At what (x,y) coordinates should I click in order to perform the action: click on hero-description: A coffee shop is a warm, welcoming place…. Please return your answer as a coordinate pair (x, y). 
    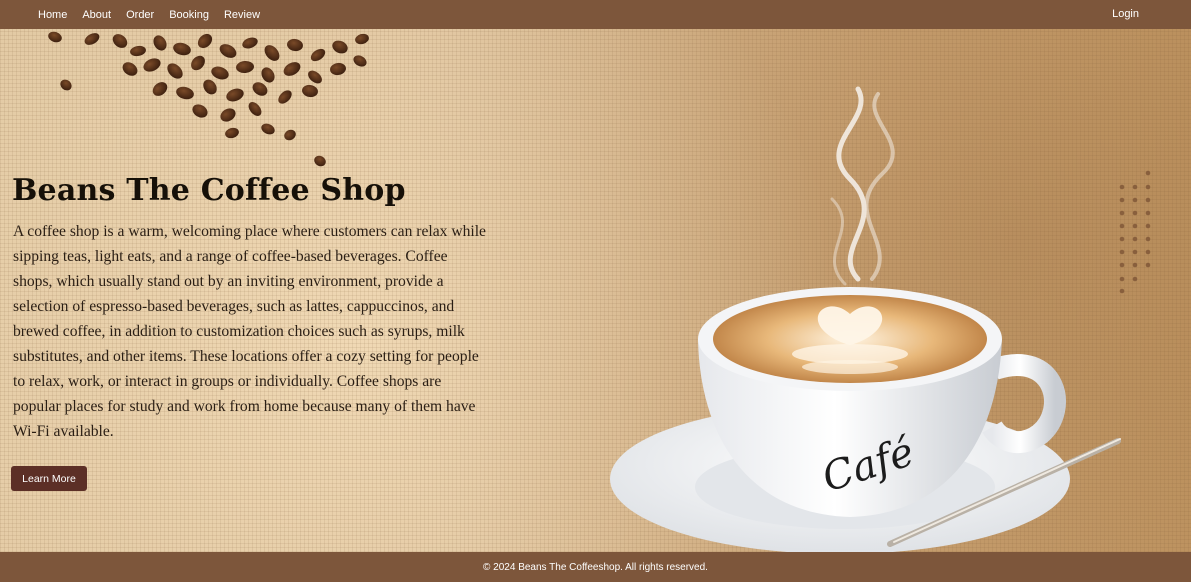
    Looking at the image, I should click on (249, 331).